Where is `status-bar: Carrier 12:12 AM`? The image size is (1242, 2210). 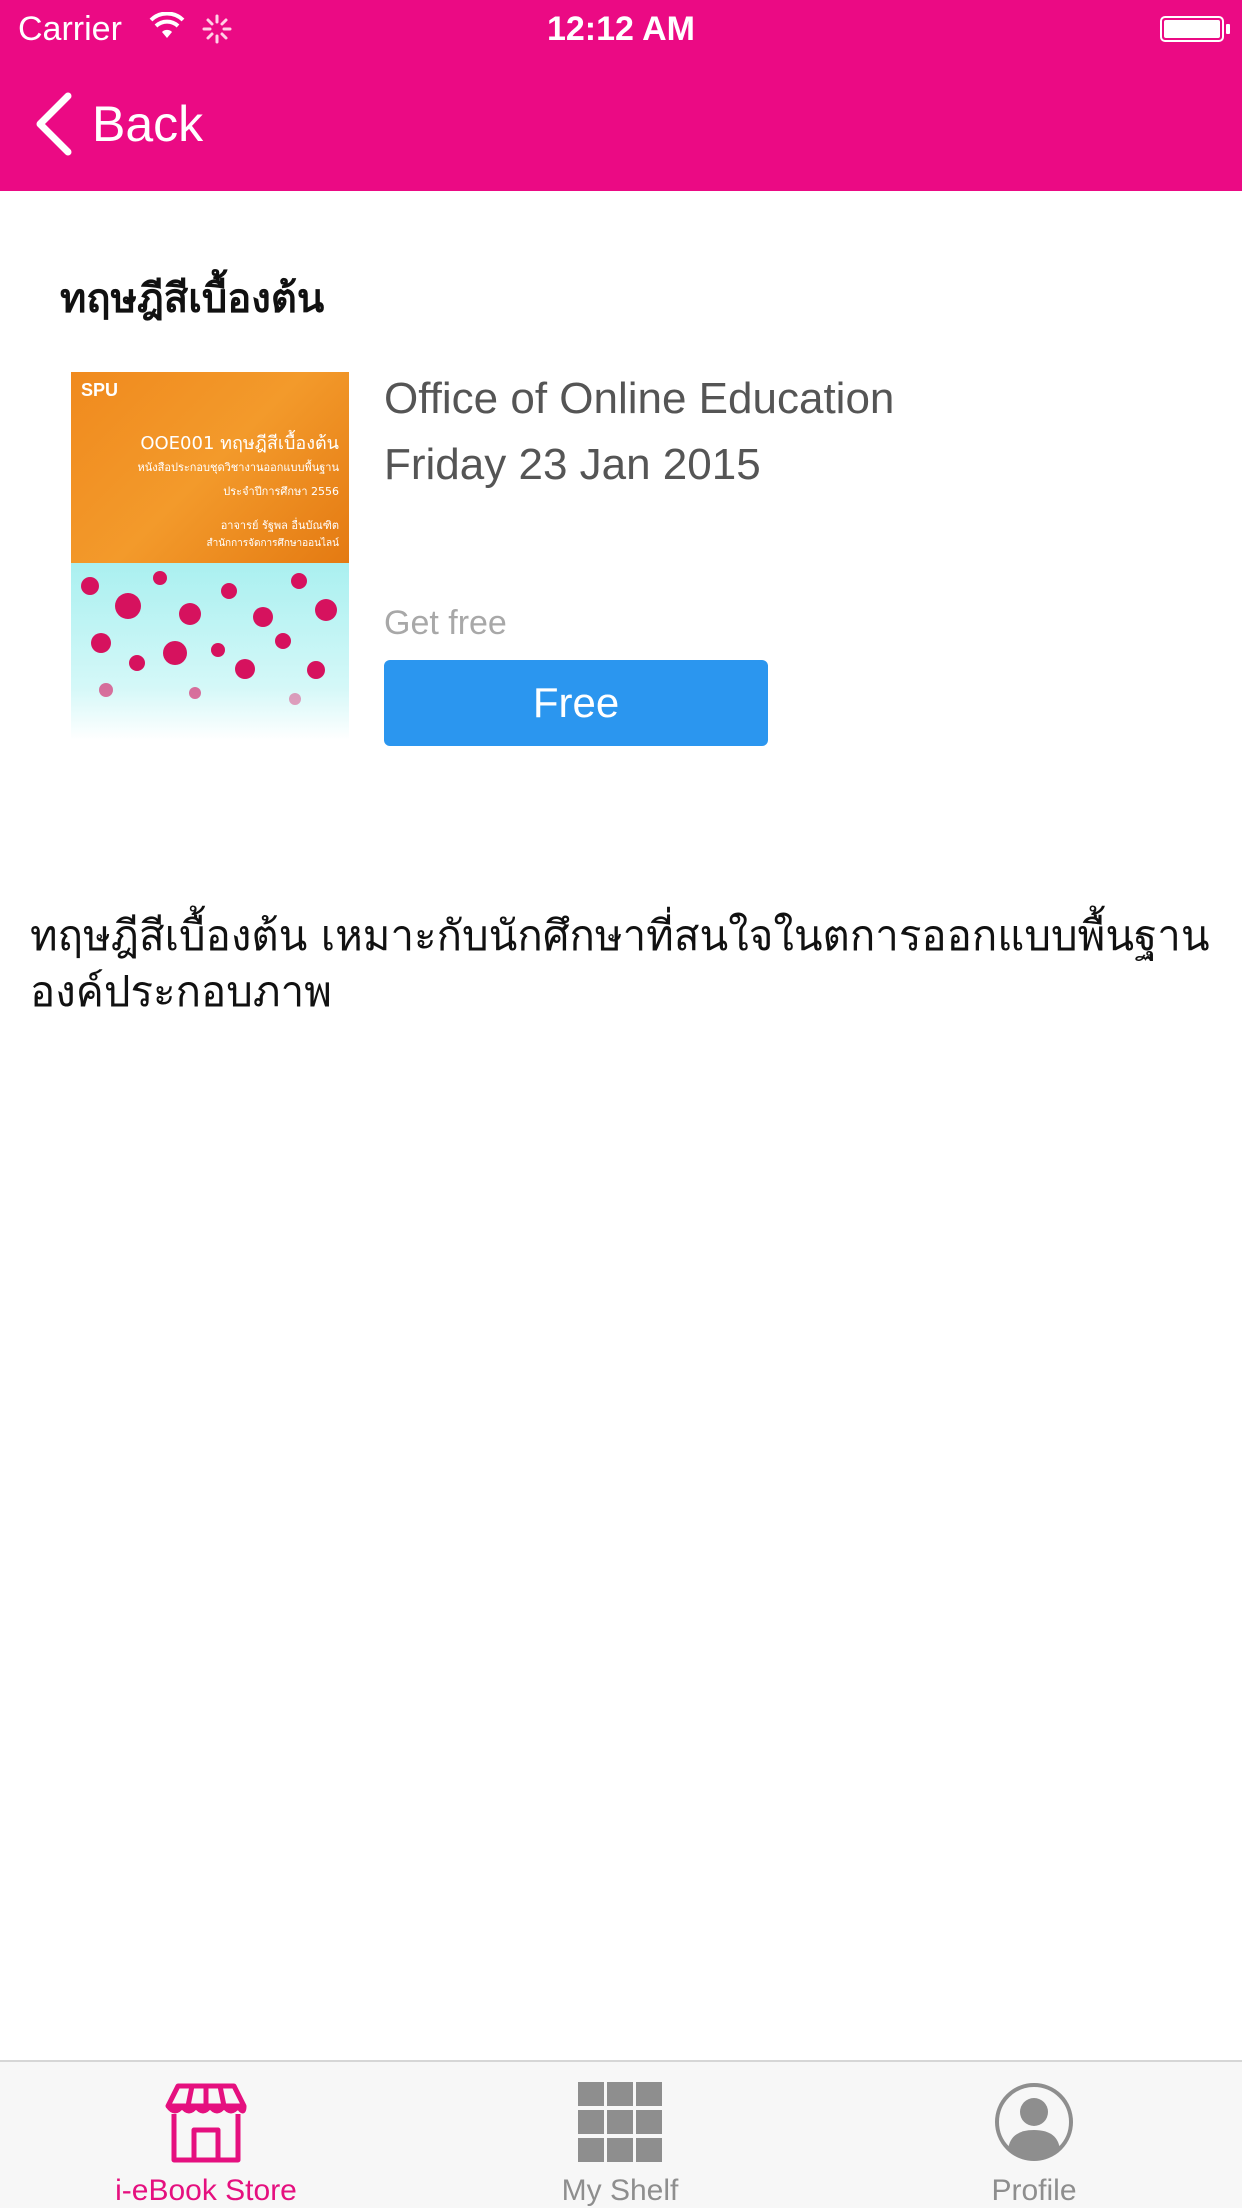
status-bar: Carrier 12:12 AM is located at coordinates (621, 30).